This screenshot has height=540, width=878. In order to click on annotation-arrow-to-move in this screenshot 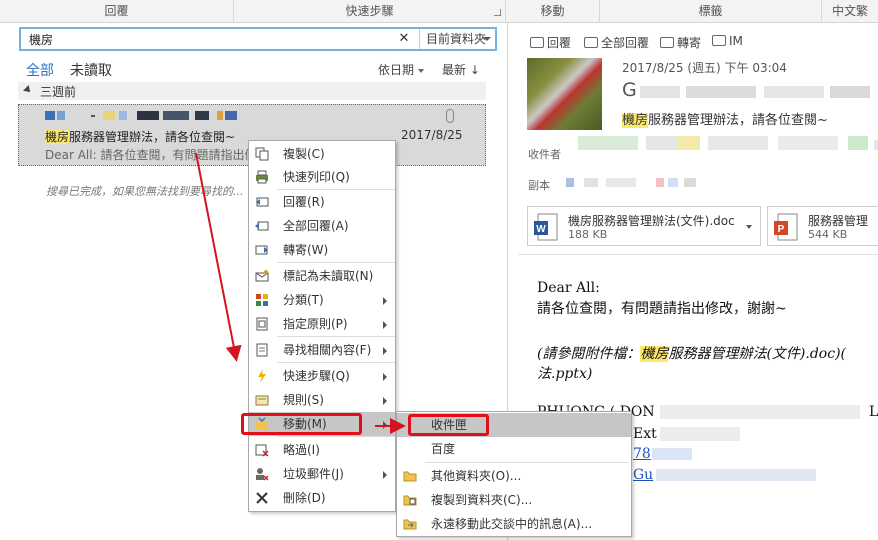, I will do `click(218, 257)`.